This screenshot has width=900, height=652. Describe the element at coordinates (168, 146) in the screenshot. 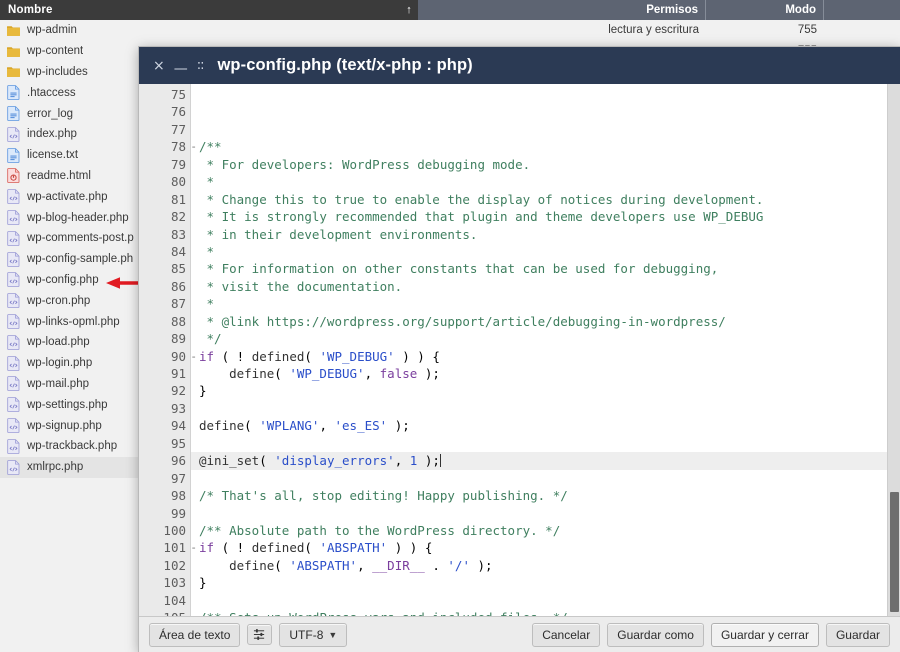

I see `line-number: 78-` at that location.